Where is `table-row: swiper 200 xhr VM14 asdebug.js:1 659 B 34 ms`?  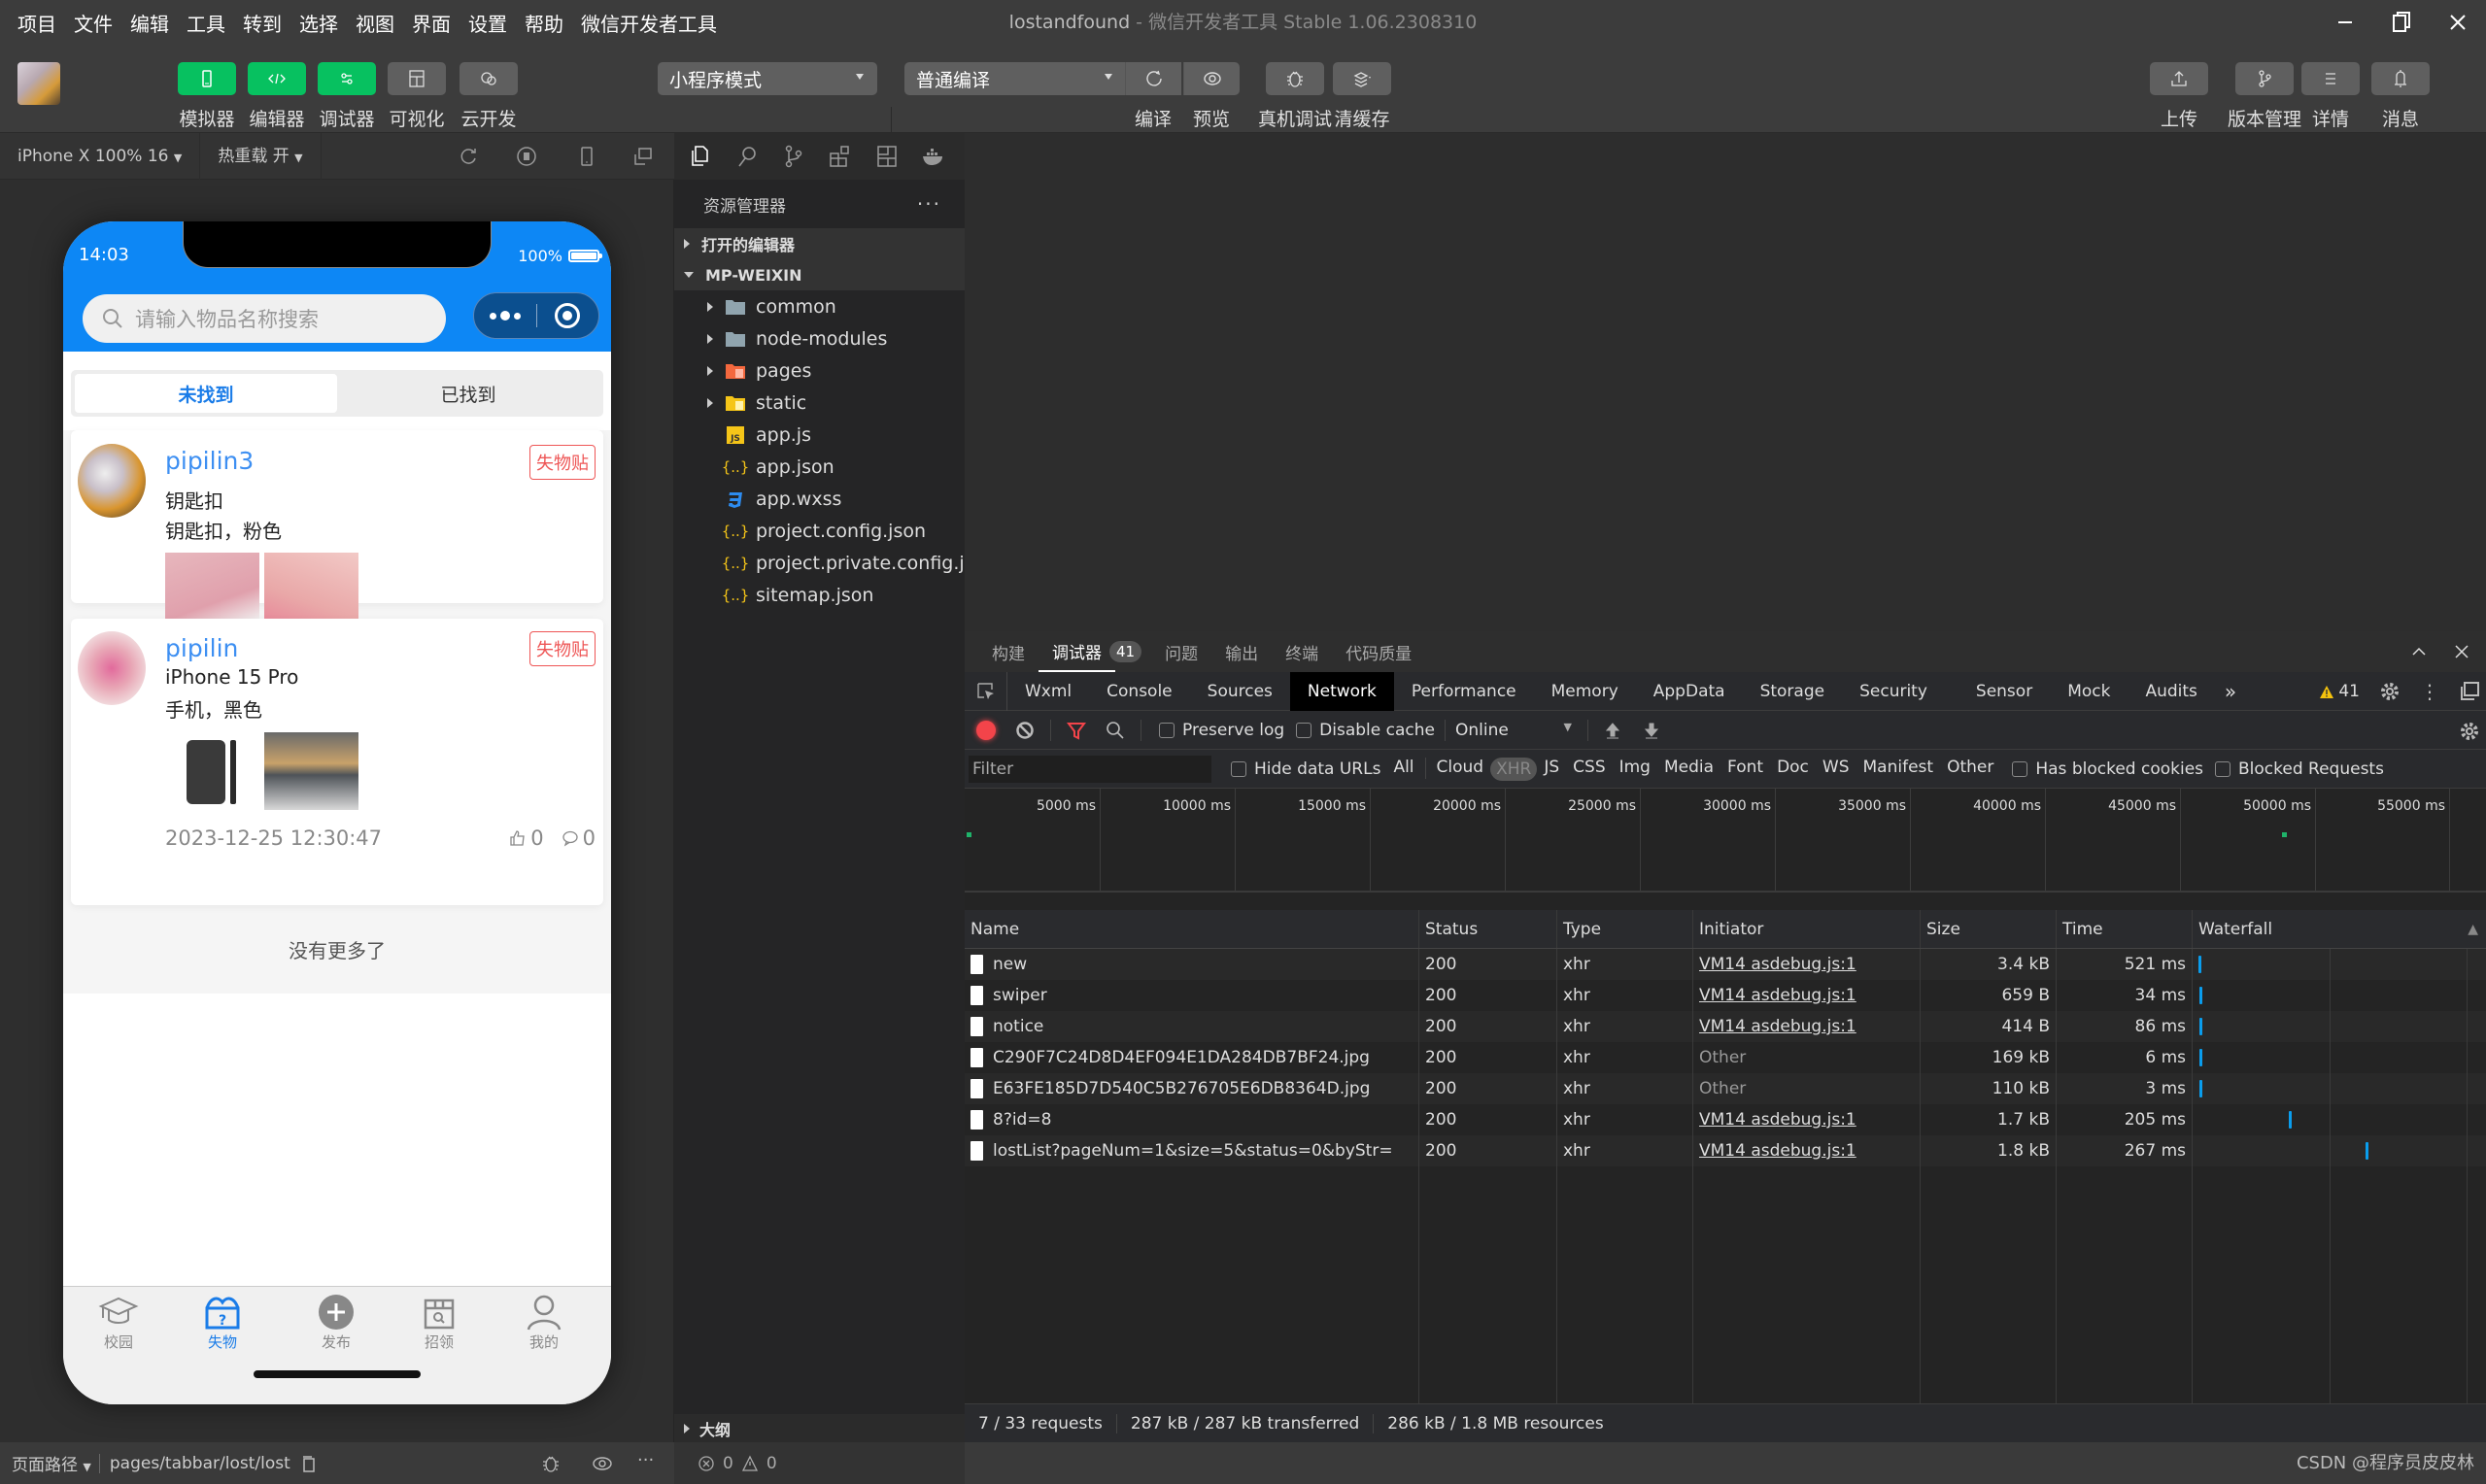 table-row: swiper 200 xhr VM14 asdebug.js:1 659 B 34 ms is located at coordinates (1725, 995).